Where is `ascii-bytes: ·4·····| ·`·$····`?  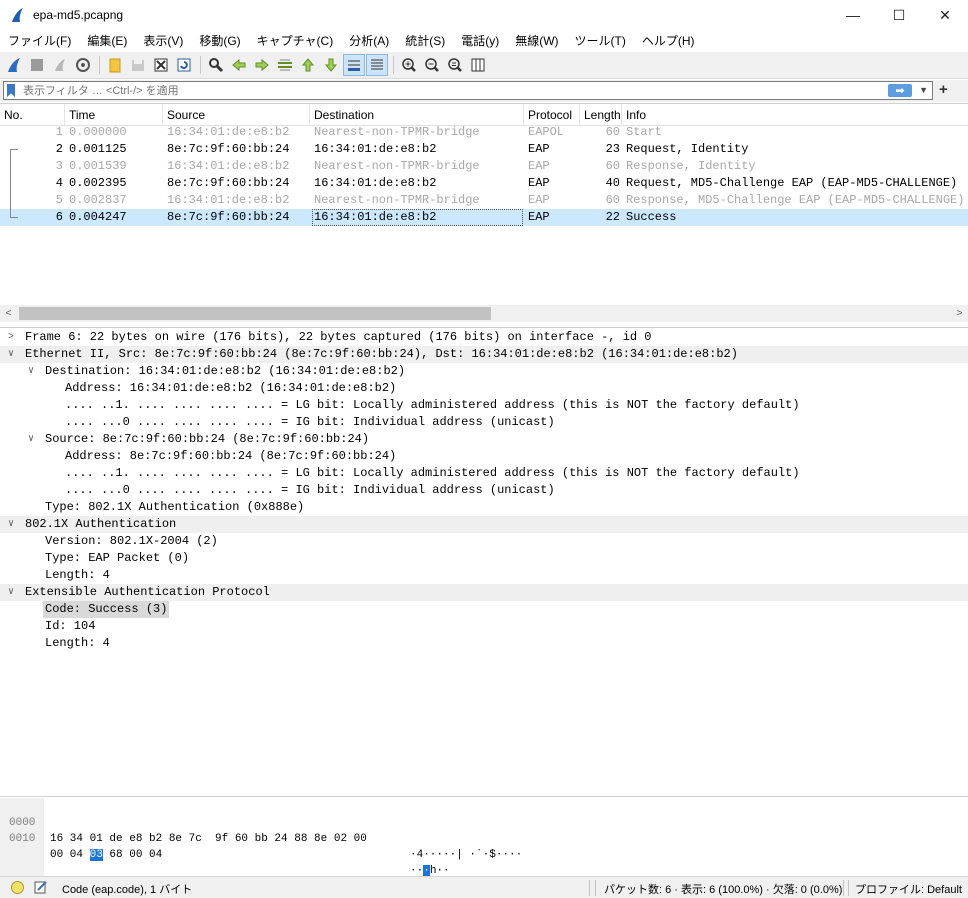
ascii-bytes: ·4·····| ·`·$···· is located at coordinates (466, 855).